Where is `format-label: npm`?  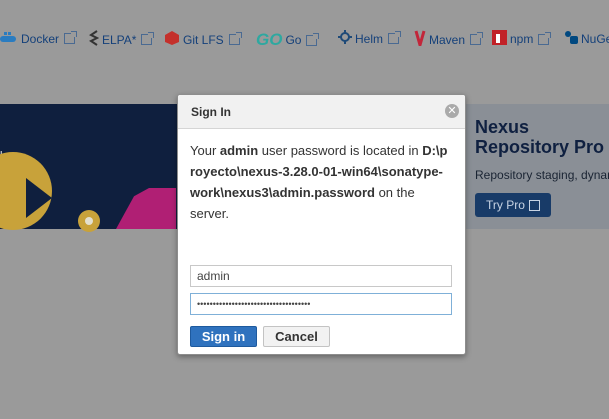
format-label: npm is located at coordinates (522, 39).